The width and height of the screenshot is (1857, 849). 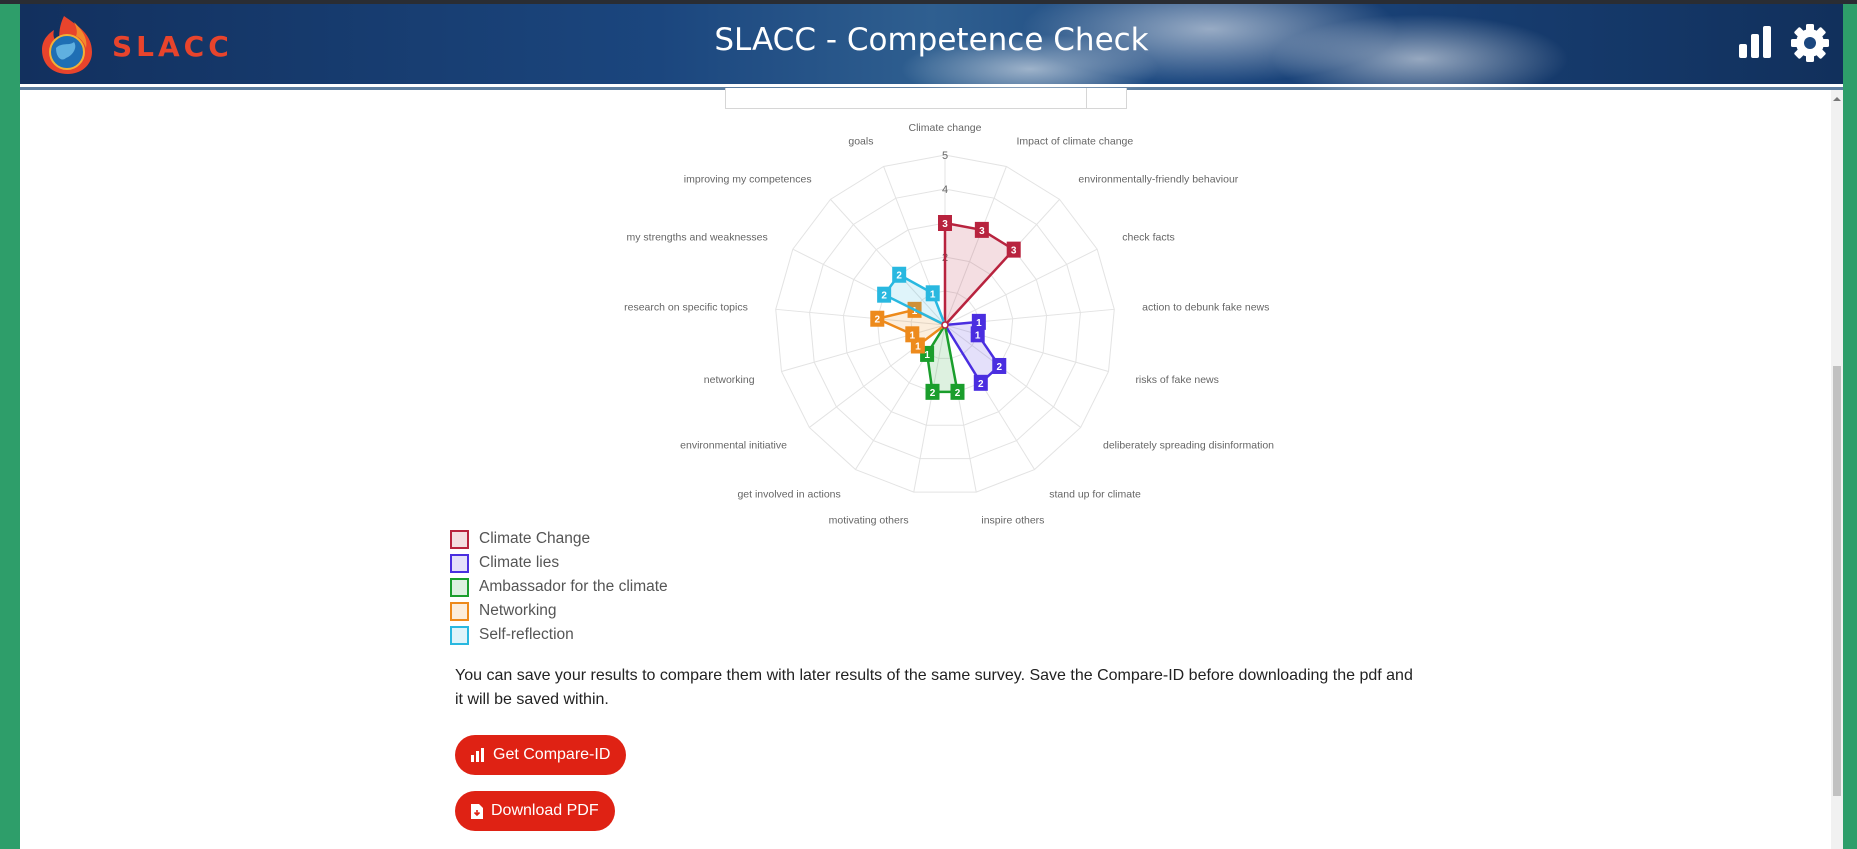 What do you see at coordinates (945, 325) in the screenshot?
I see `chart-center` at bounding box center [945, 325].